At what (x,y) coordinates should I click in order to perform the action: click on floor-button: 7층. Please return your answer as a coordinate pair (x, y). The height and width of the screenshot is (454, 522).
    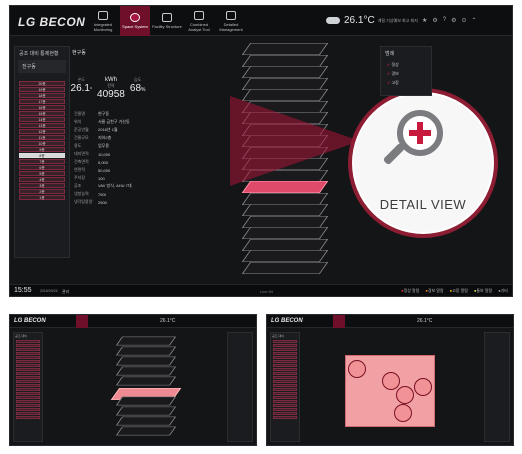
    Looking at the image, I should click on (42, 161).